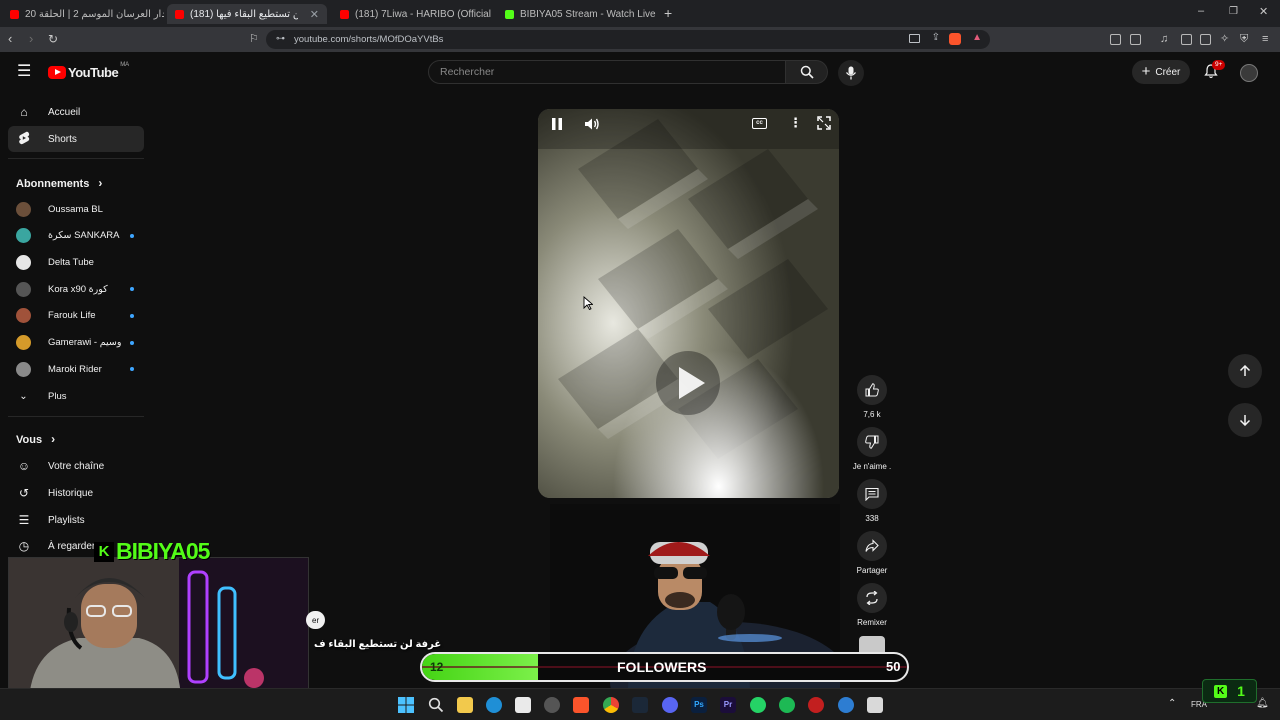 The width and height of the screenshot is (1280, 720). I want to click on next-short-button, so click(1245, 420).